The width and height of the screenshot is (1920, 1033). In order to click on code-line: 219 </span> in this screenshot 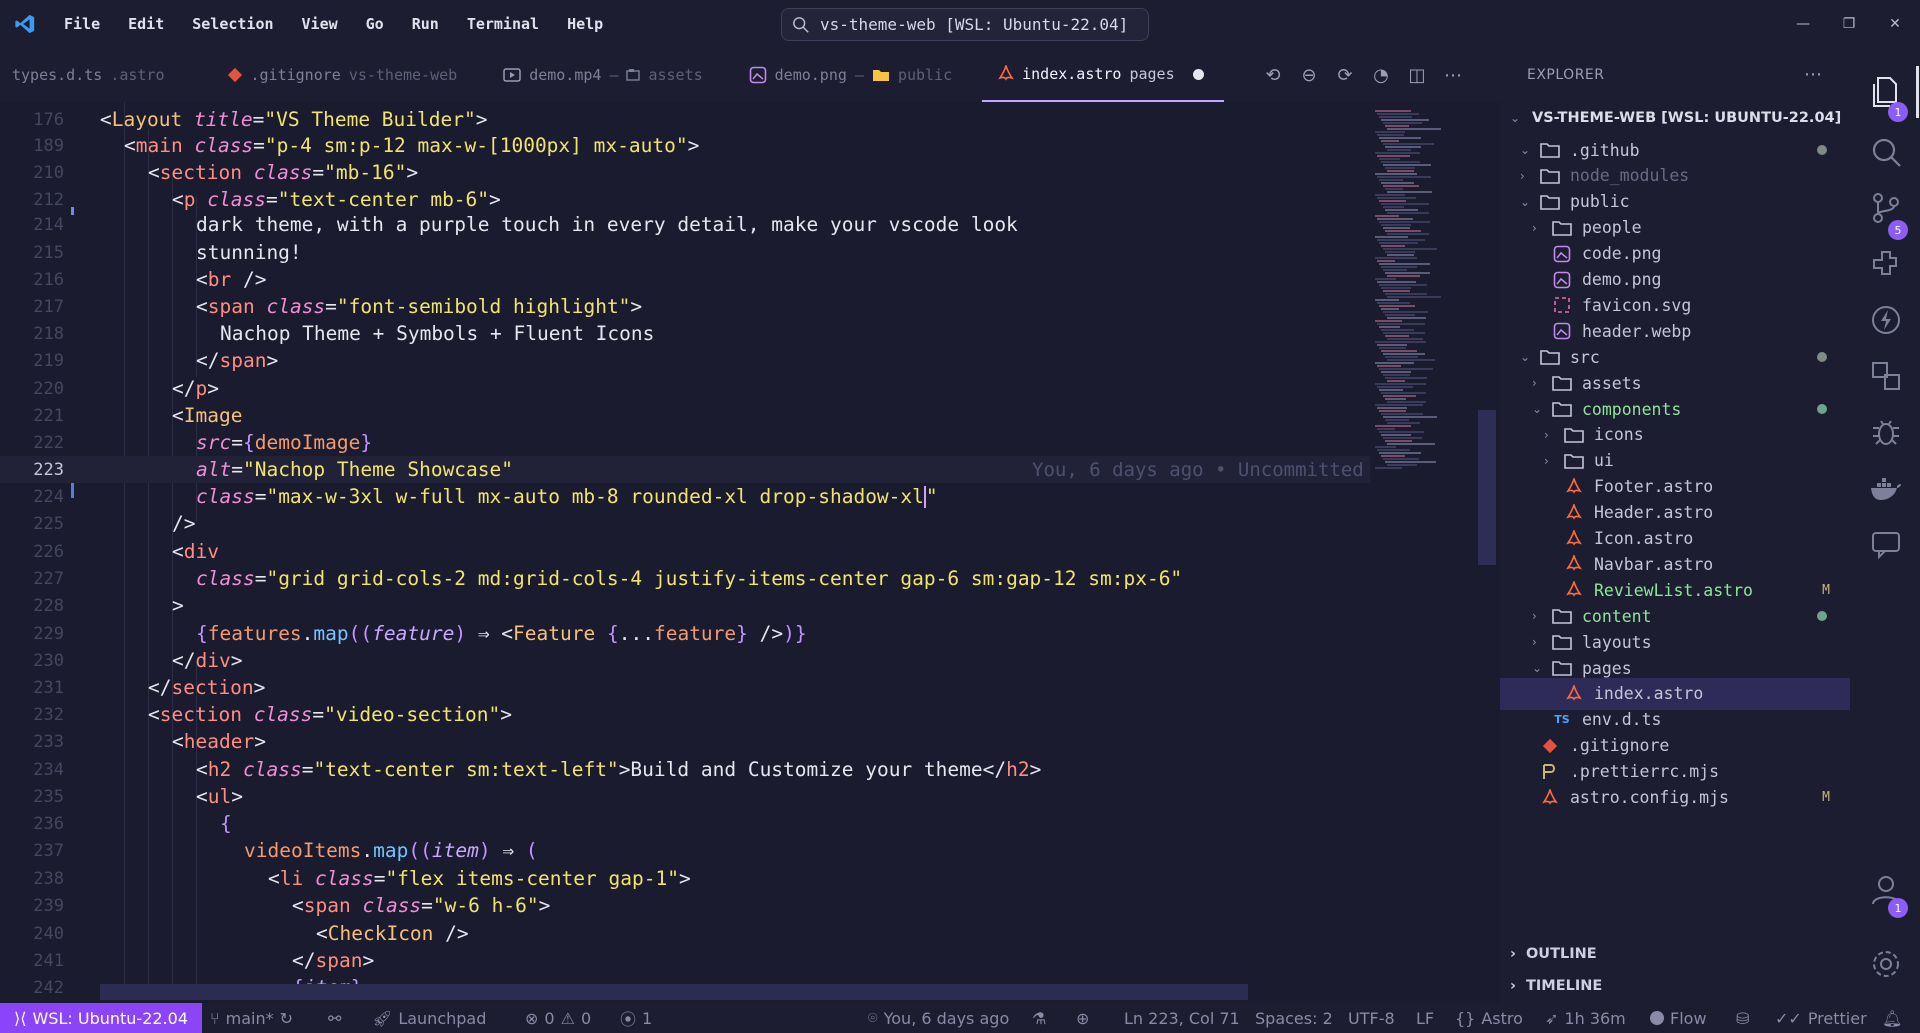, I will do `click(686, 360)`.